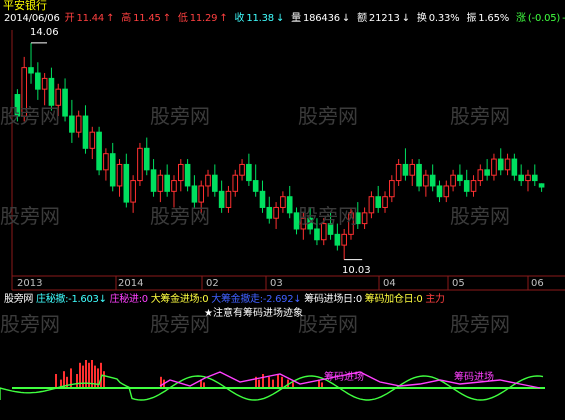 The image size is (565, 420). Describe the element at coordinates (421, 18) in the screenshot. I see `turnover-label: 换` at that location.